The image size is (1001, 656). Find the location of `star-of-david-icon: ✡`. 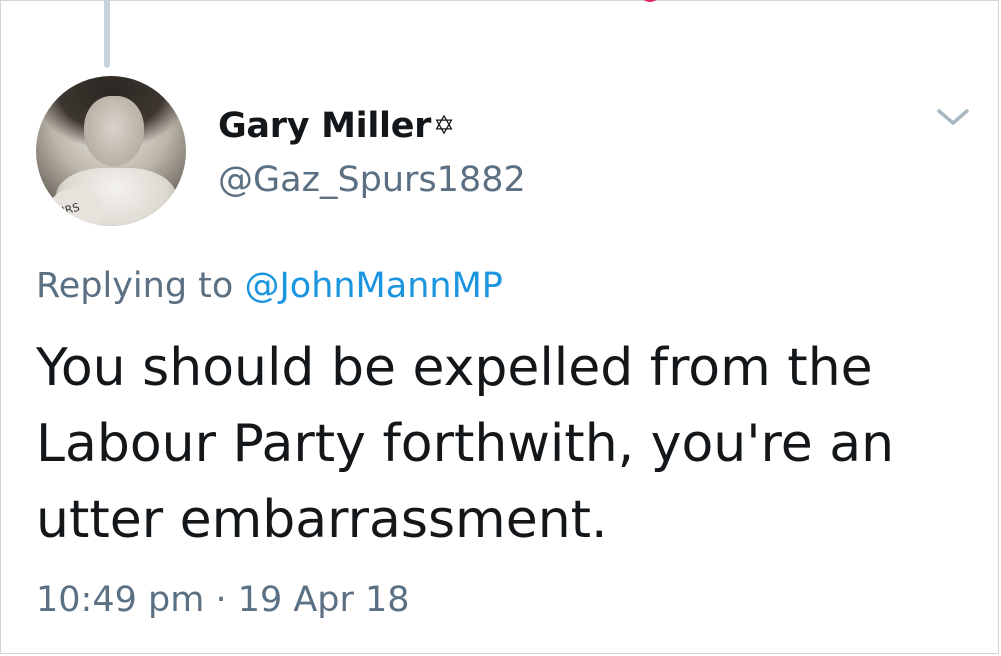

star-of-david-icon: ✡ is located at coordinates (444, 126).